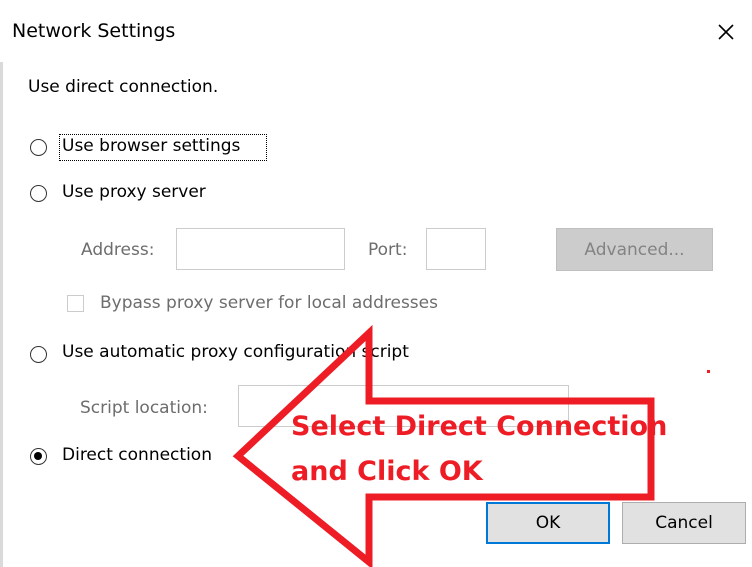  What do you see at coordinates (479, 426) in the screenshot?
I see `annotation-line-1: Select Direct Connection` at bounding box center [479, 426].